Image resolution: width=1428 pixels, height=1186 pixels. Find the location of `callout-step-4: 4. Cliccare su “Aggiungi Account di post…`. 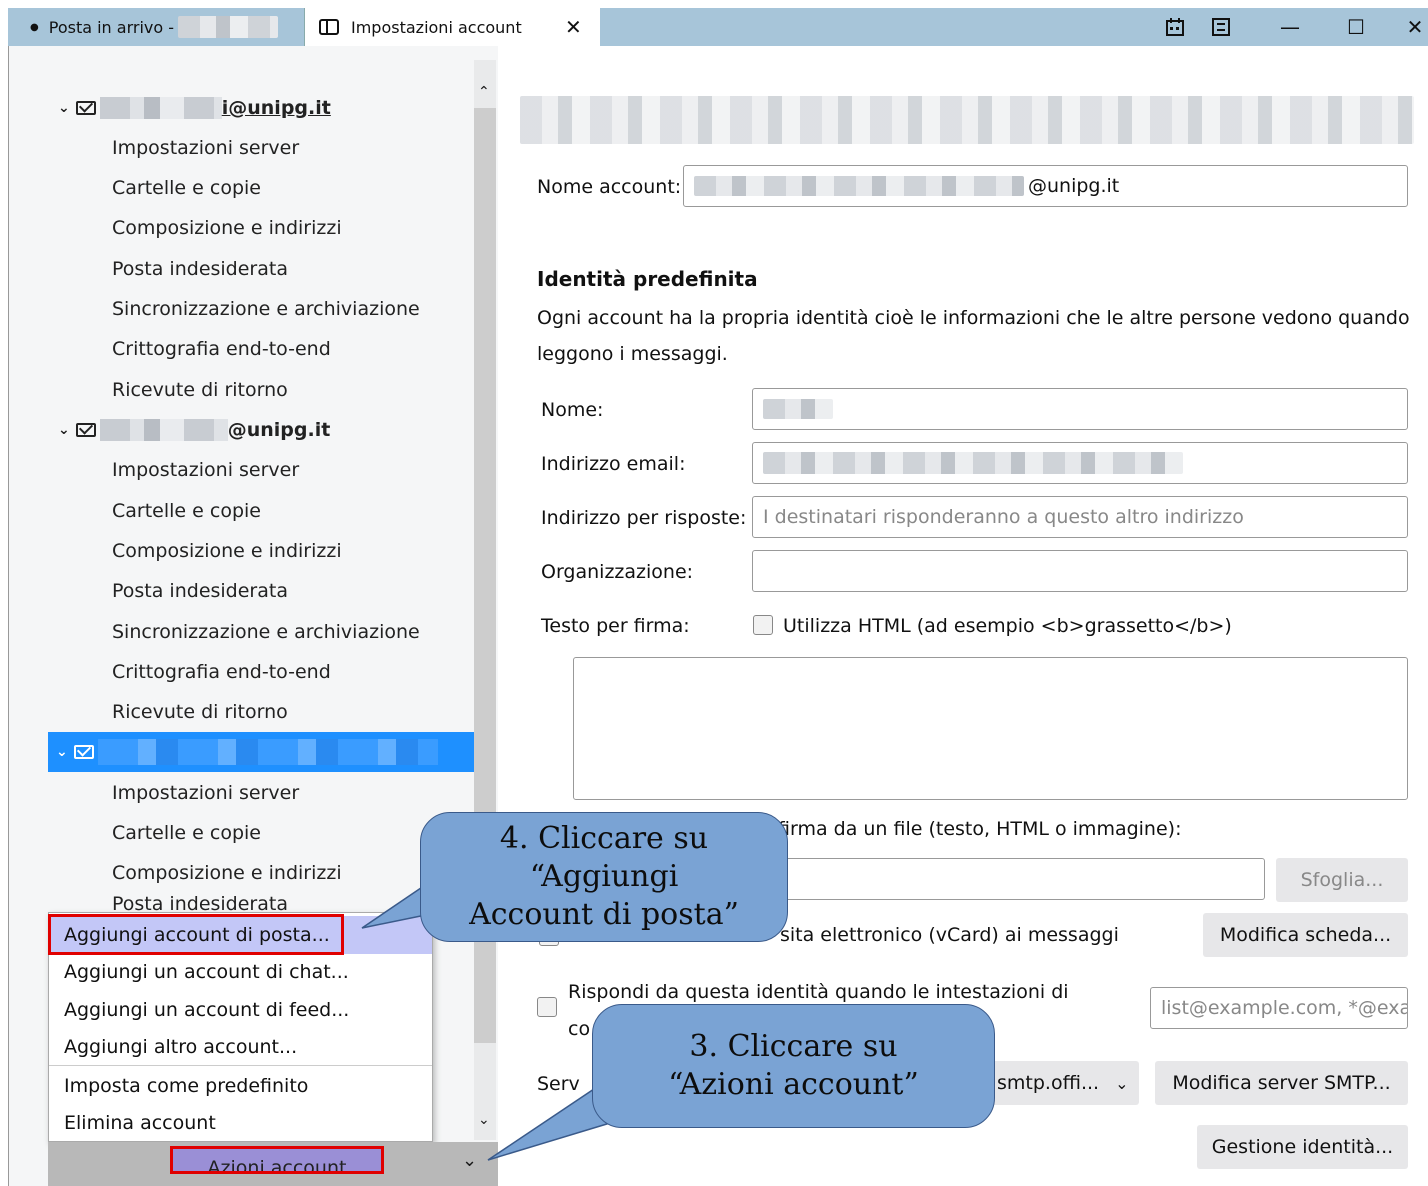

callout-step-4: 4. Cliccare su “Aggiungi Account di post… is located at coordinates (604, 877).